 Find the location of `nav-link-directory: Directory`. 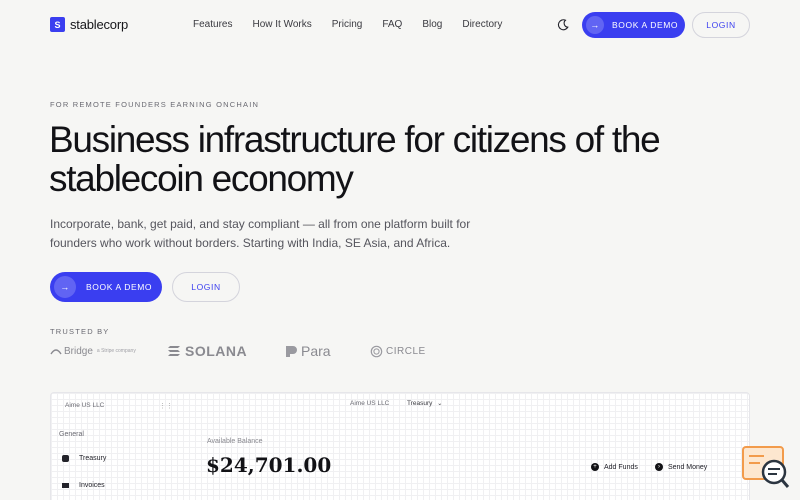

nav-link-directory: Directory is located at coordinates (482, 24).